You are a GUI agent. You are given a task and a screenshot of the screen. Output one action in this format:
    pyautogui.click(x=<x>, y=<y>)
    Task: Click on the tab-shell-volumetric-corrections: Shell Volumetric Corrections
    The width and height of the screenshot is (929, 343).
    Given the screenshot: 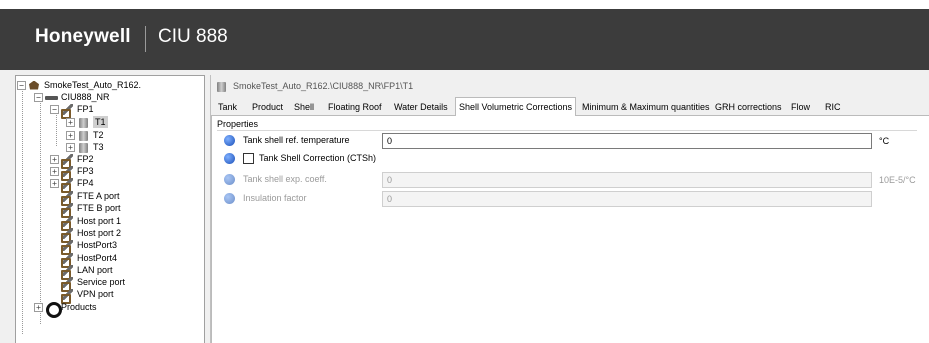 What is the action you would take?
    pyautogui.click(x=516, y=106)
    